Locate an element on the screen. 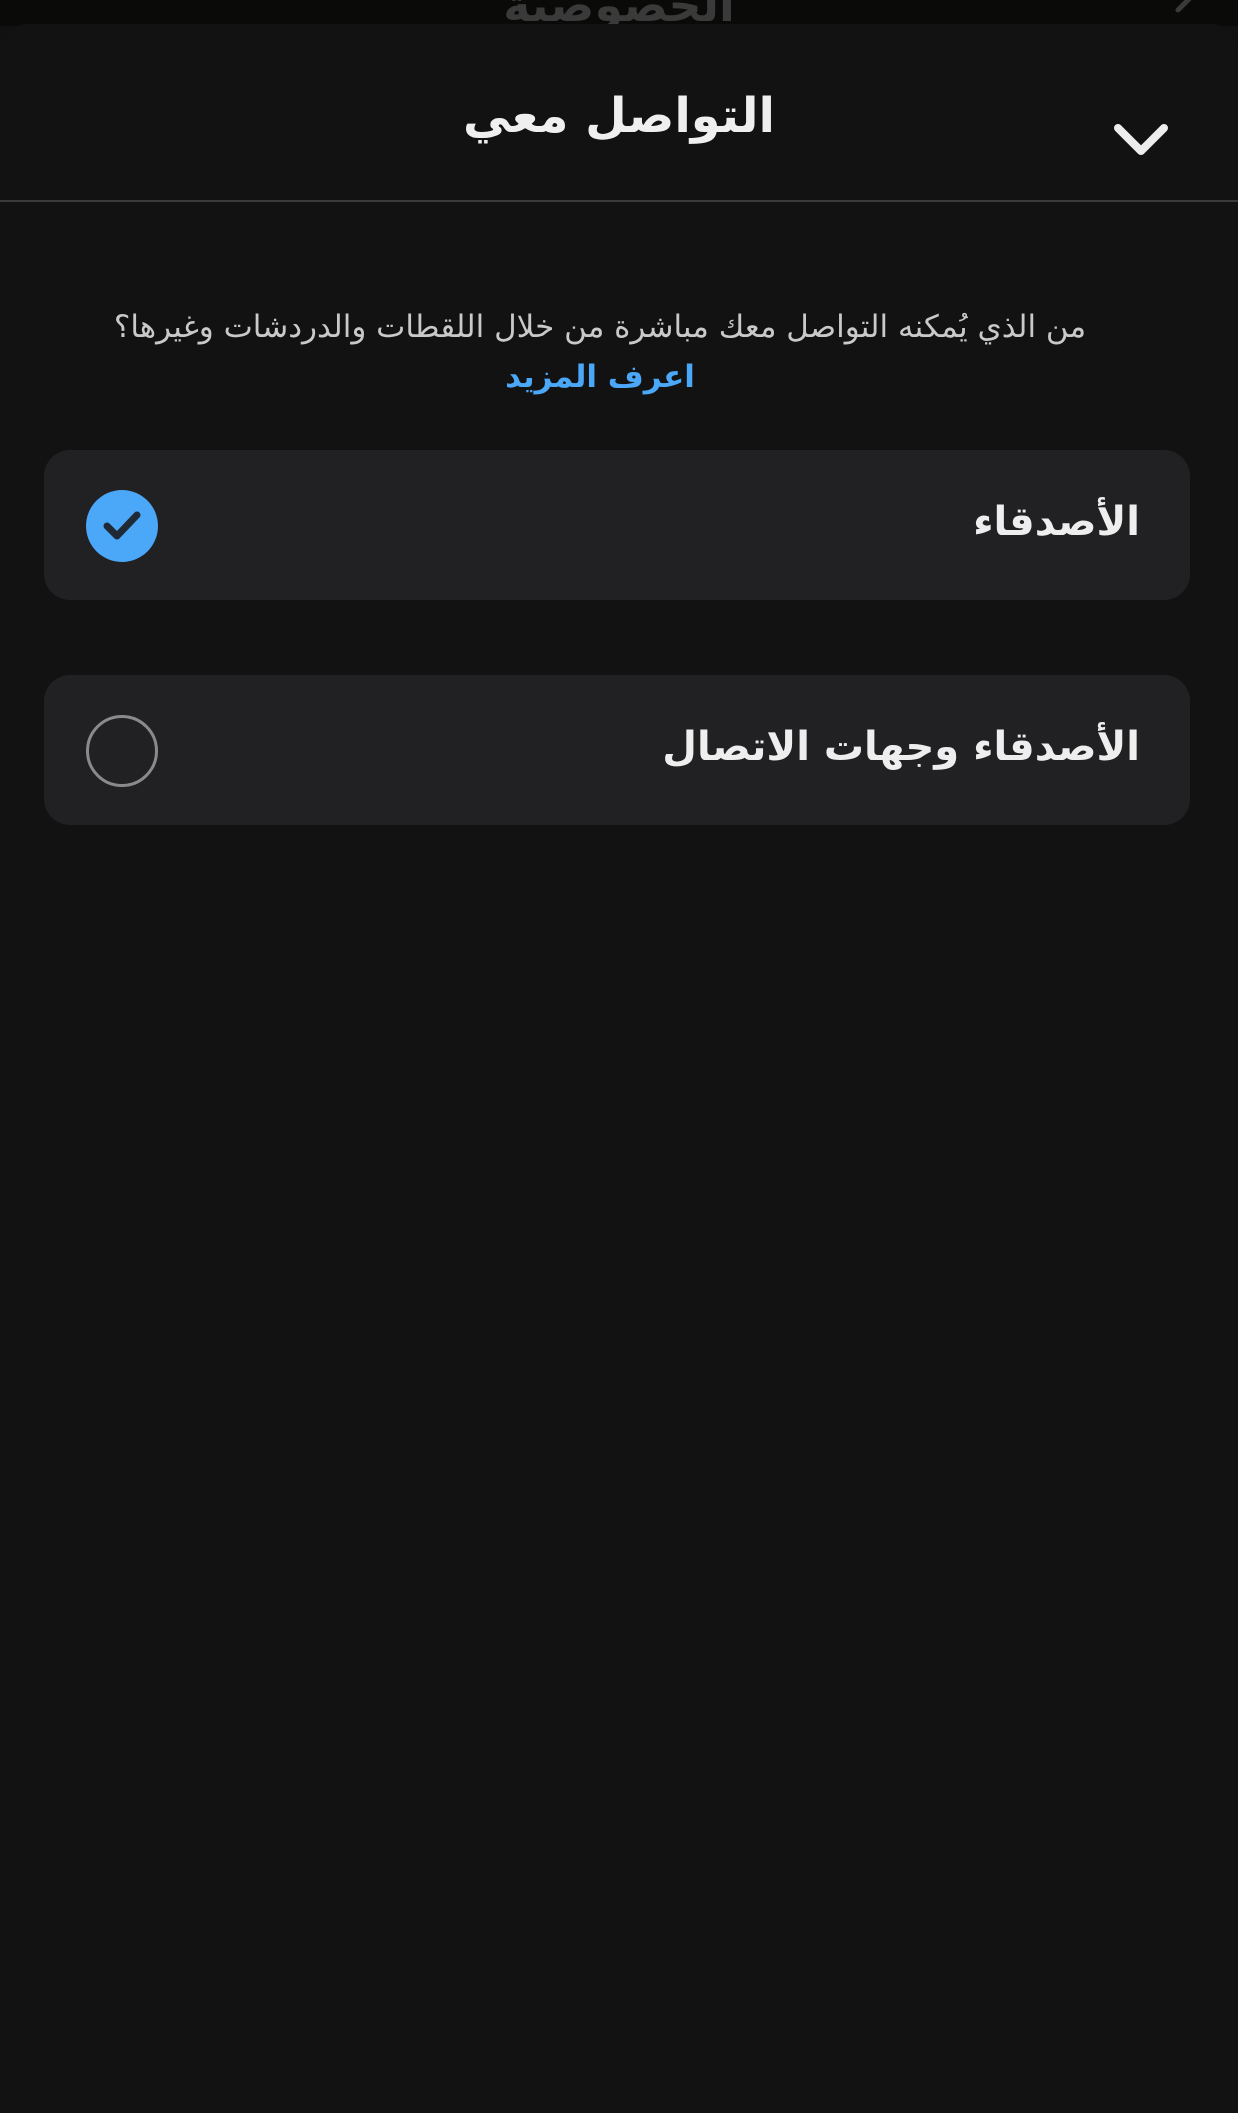 The height and width of the screenshot is (2113, 1238). background-screen: الخصوصية is located at coordinates (619, 13).